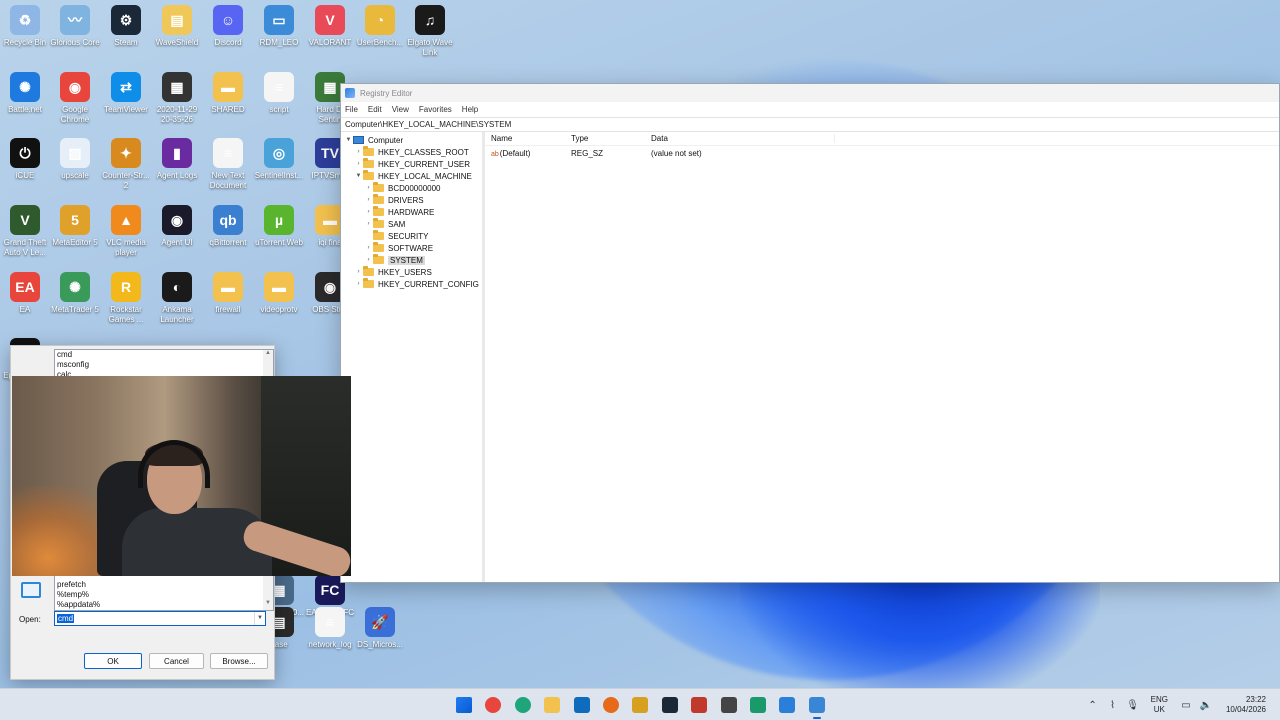 This screenshot has height=720, width=1280. I want to click on desktop-icon: 5 MetaEditor 5, so click(75, 226).